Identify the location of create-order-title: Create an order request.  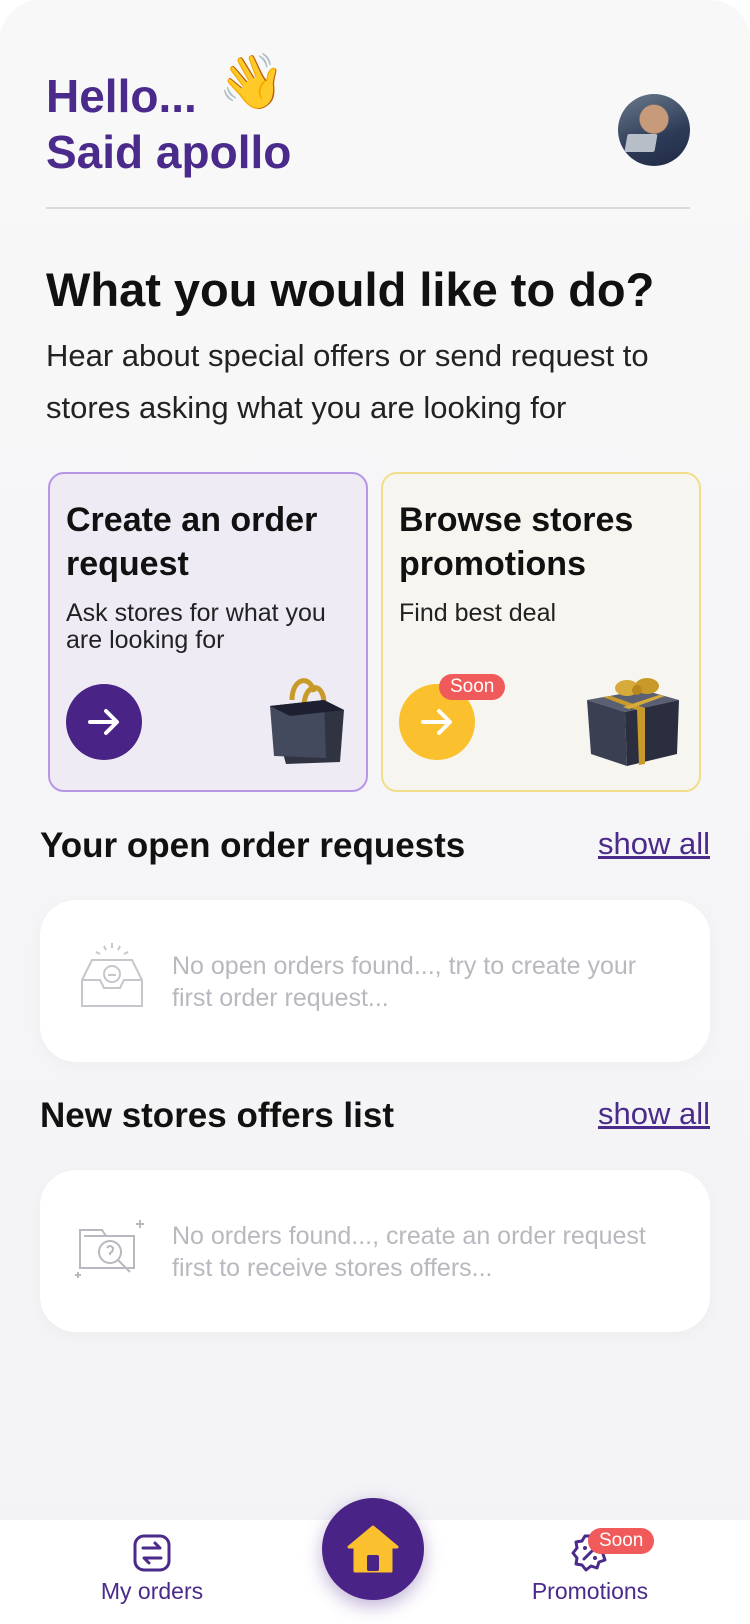
(192, 542).